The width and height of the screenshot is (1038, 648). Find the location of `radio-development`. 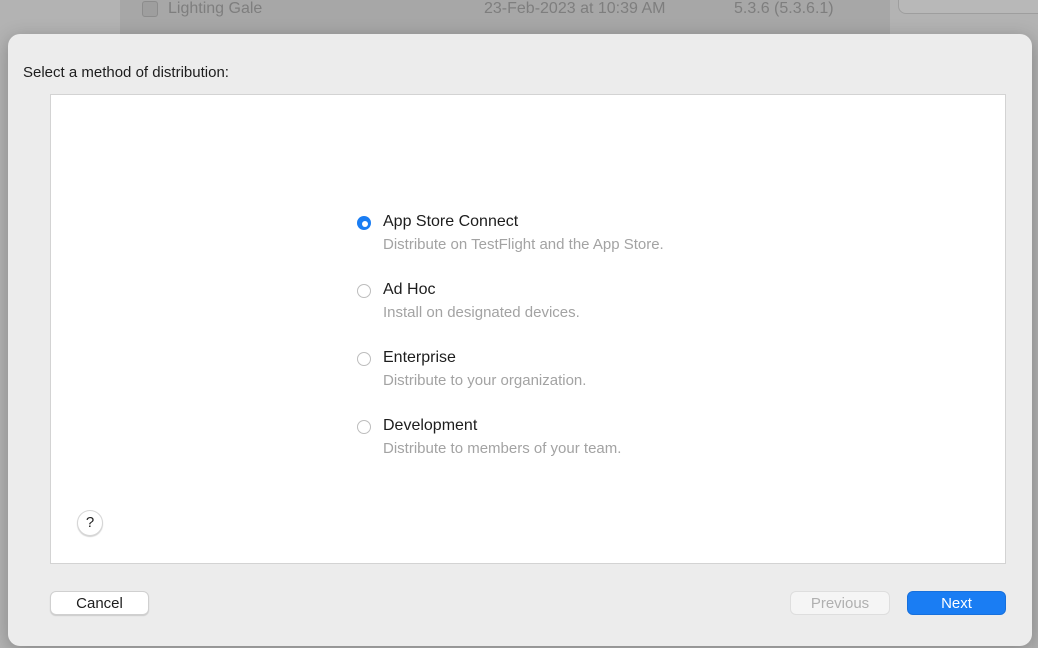

radio-development is located at coordinates (364, 427).